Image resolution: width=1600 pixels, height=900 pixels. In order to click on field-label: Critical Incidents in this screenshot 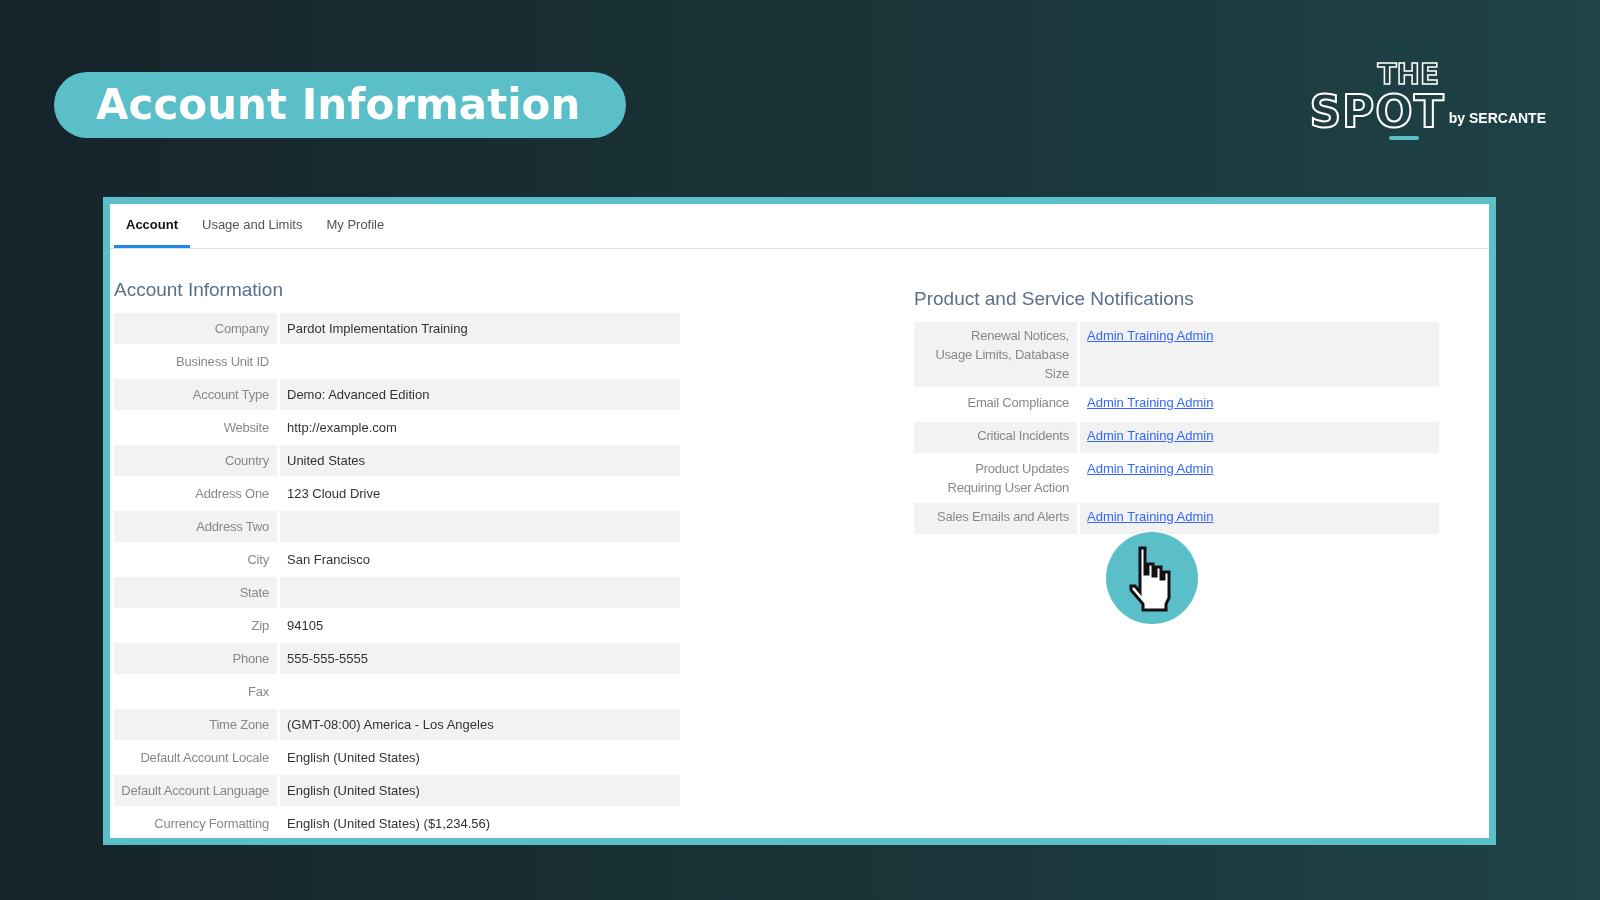, I will do `click(995, 437)`.